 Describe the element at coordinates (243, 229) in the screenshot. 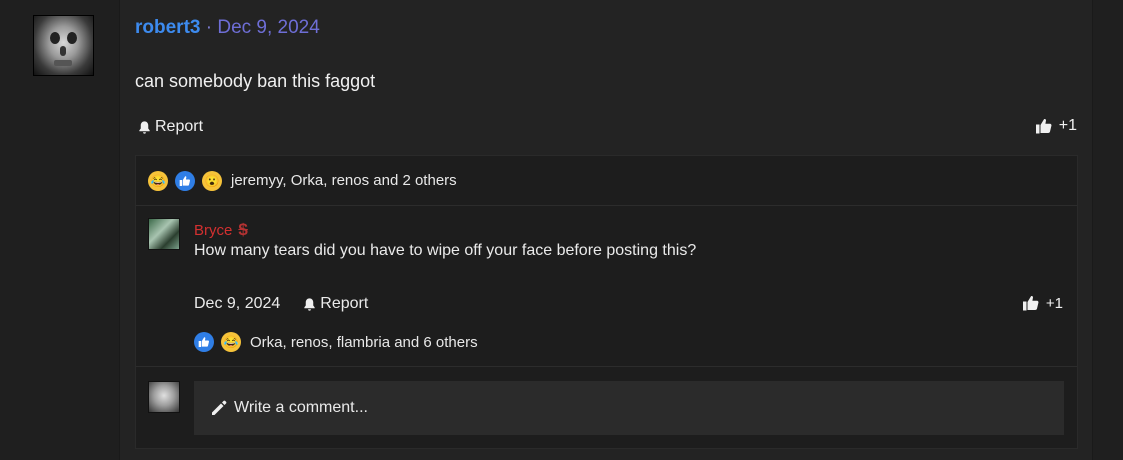

I see `dollar-icon: $` at that location.